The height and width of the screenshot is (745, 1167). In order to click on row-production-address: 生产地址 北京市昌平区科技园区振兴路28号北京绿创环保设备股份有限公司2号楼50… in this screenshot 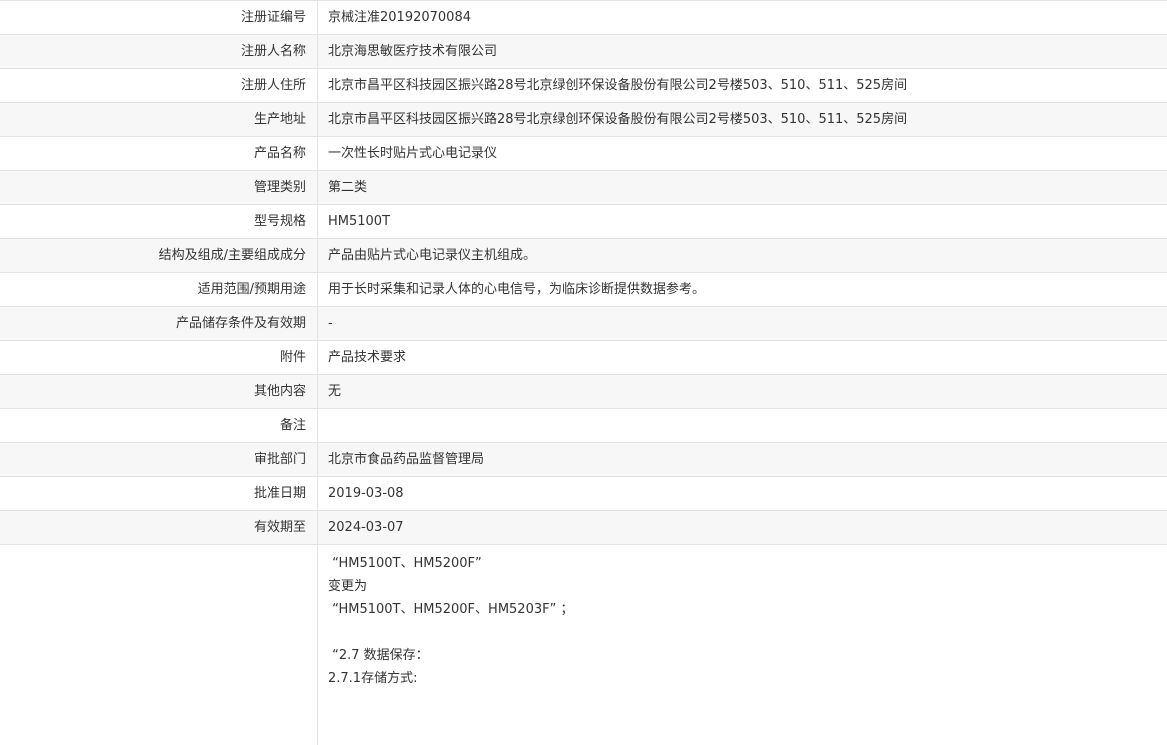, I will do `click(583, 120)`.